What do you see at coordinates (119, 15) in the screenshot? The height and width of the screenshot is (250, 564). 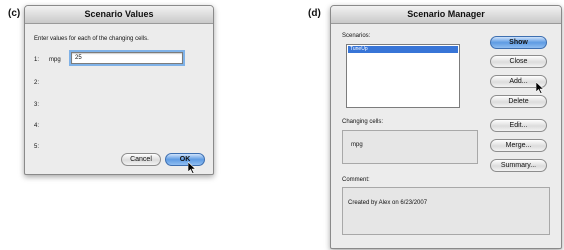 I see `dialog-title: Scenario Values` at bounding box center [119, 15].